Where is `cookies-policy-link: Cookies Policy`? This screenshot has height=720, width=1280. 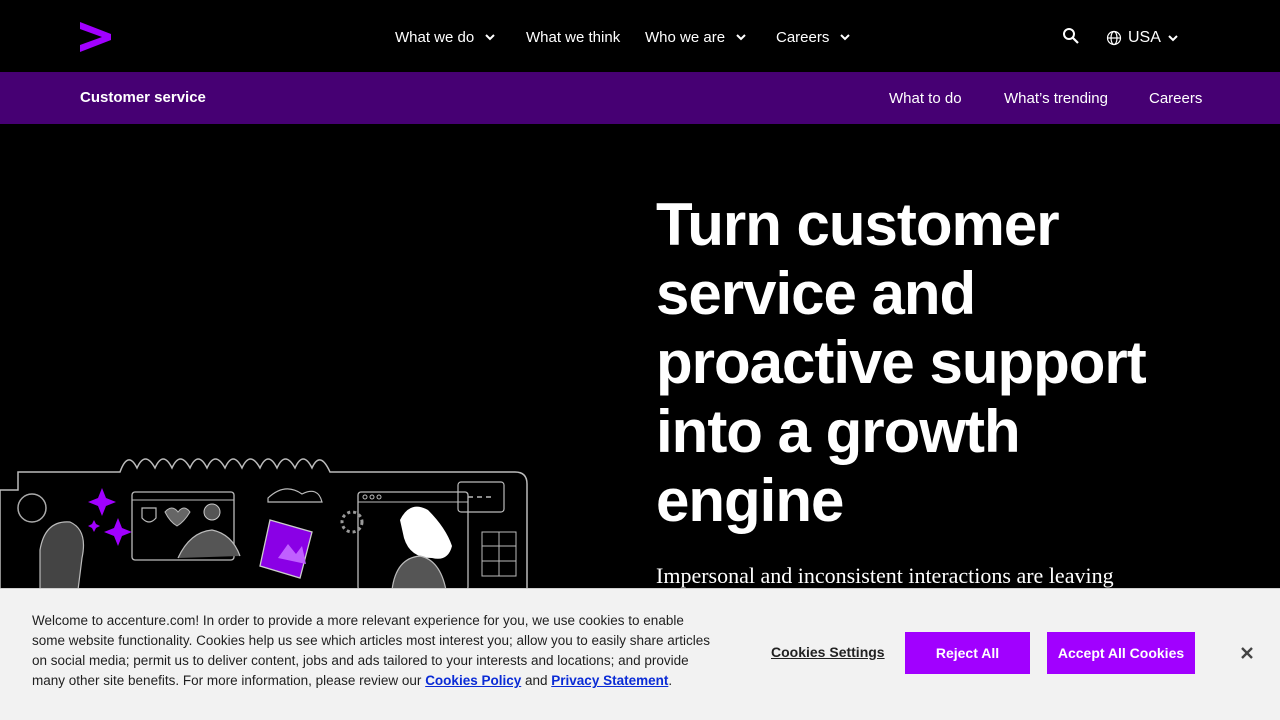 cookies-policy-link: Cookies Policy is located at coordinates (473, 680).